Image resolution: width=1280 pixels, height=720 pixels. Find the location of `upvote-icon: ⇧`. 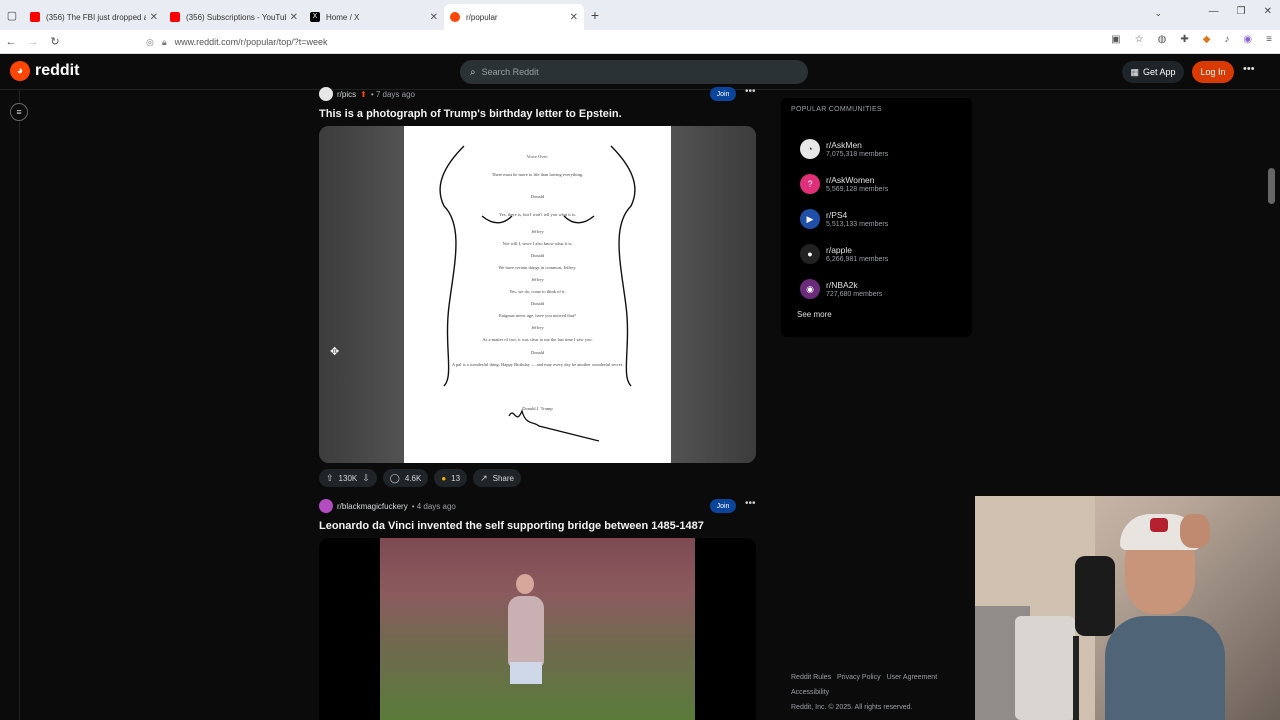

upvote-icon: ⇧ is located at coordinates (330, 478).